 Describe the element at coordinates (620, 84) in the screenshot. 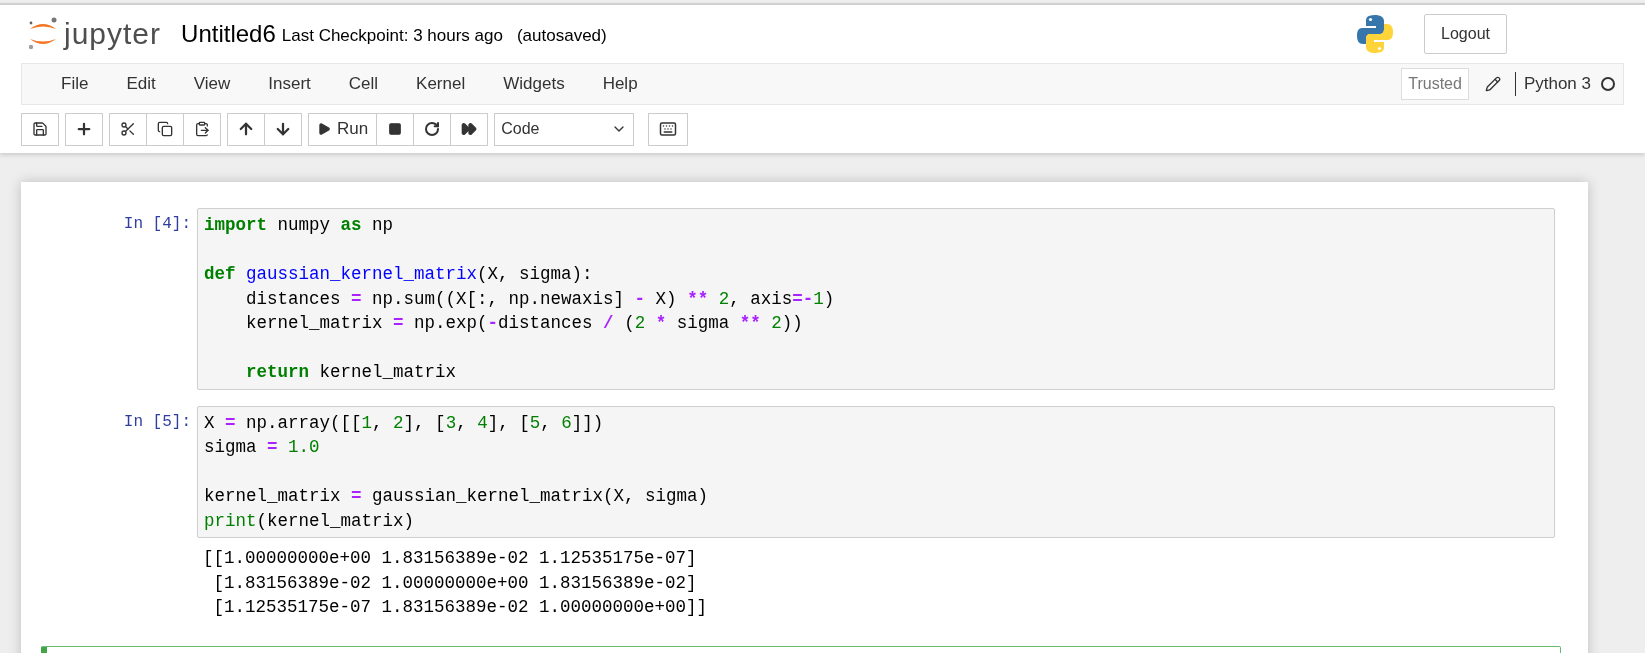

I see `menu-item: Help` at that location.